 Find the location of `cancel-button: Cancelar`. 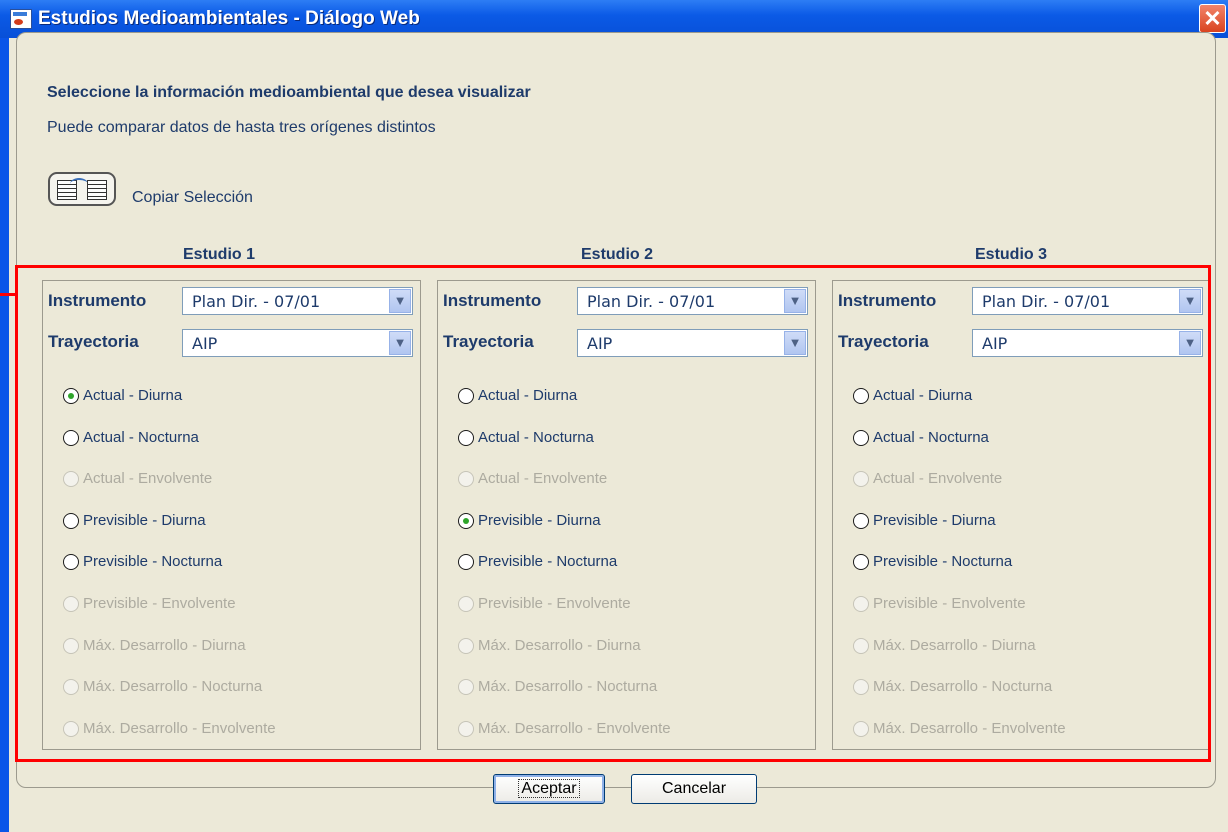

cancel-button: Cancelar is located at coordinates (694, 789).